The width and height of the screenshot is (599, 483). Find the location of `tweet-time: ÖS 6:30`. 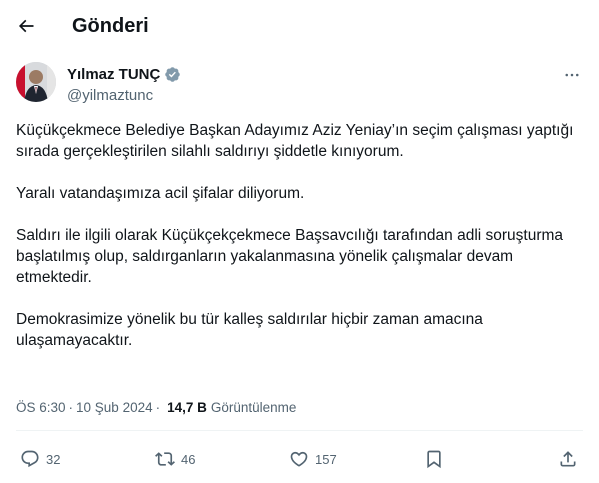

tweet-time: ÖS 6:30 is located at coordinates (41, 407).